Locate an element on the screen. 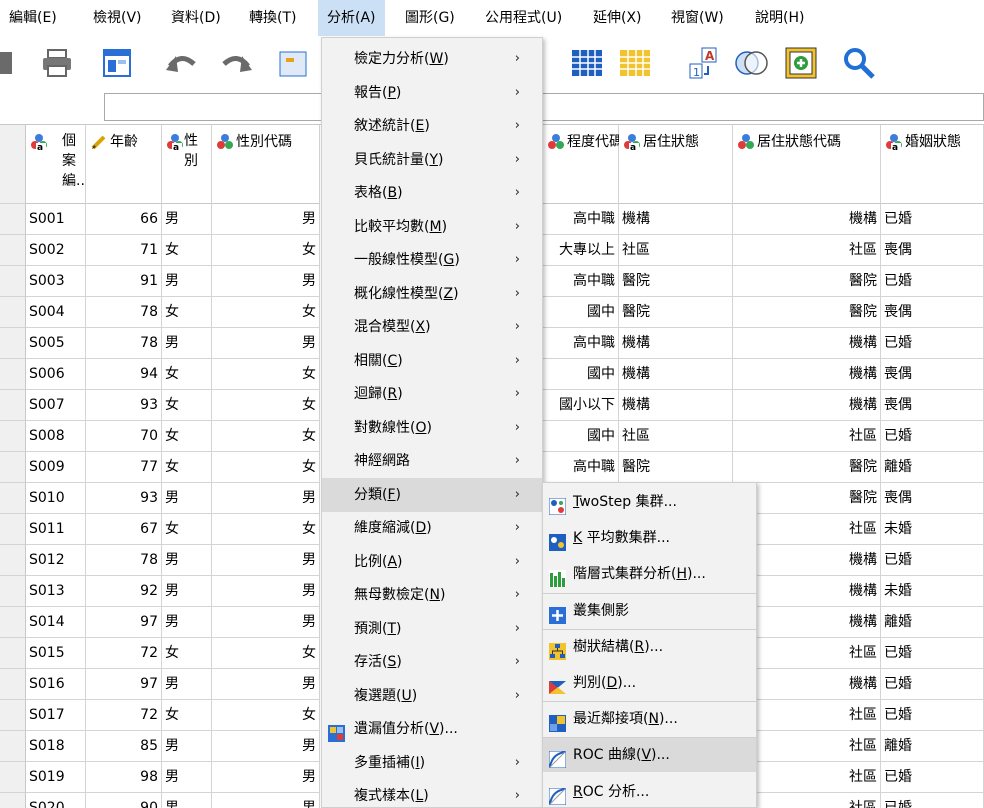  cell-age: 70 is located at coordinates (124, 436).